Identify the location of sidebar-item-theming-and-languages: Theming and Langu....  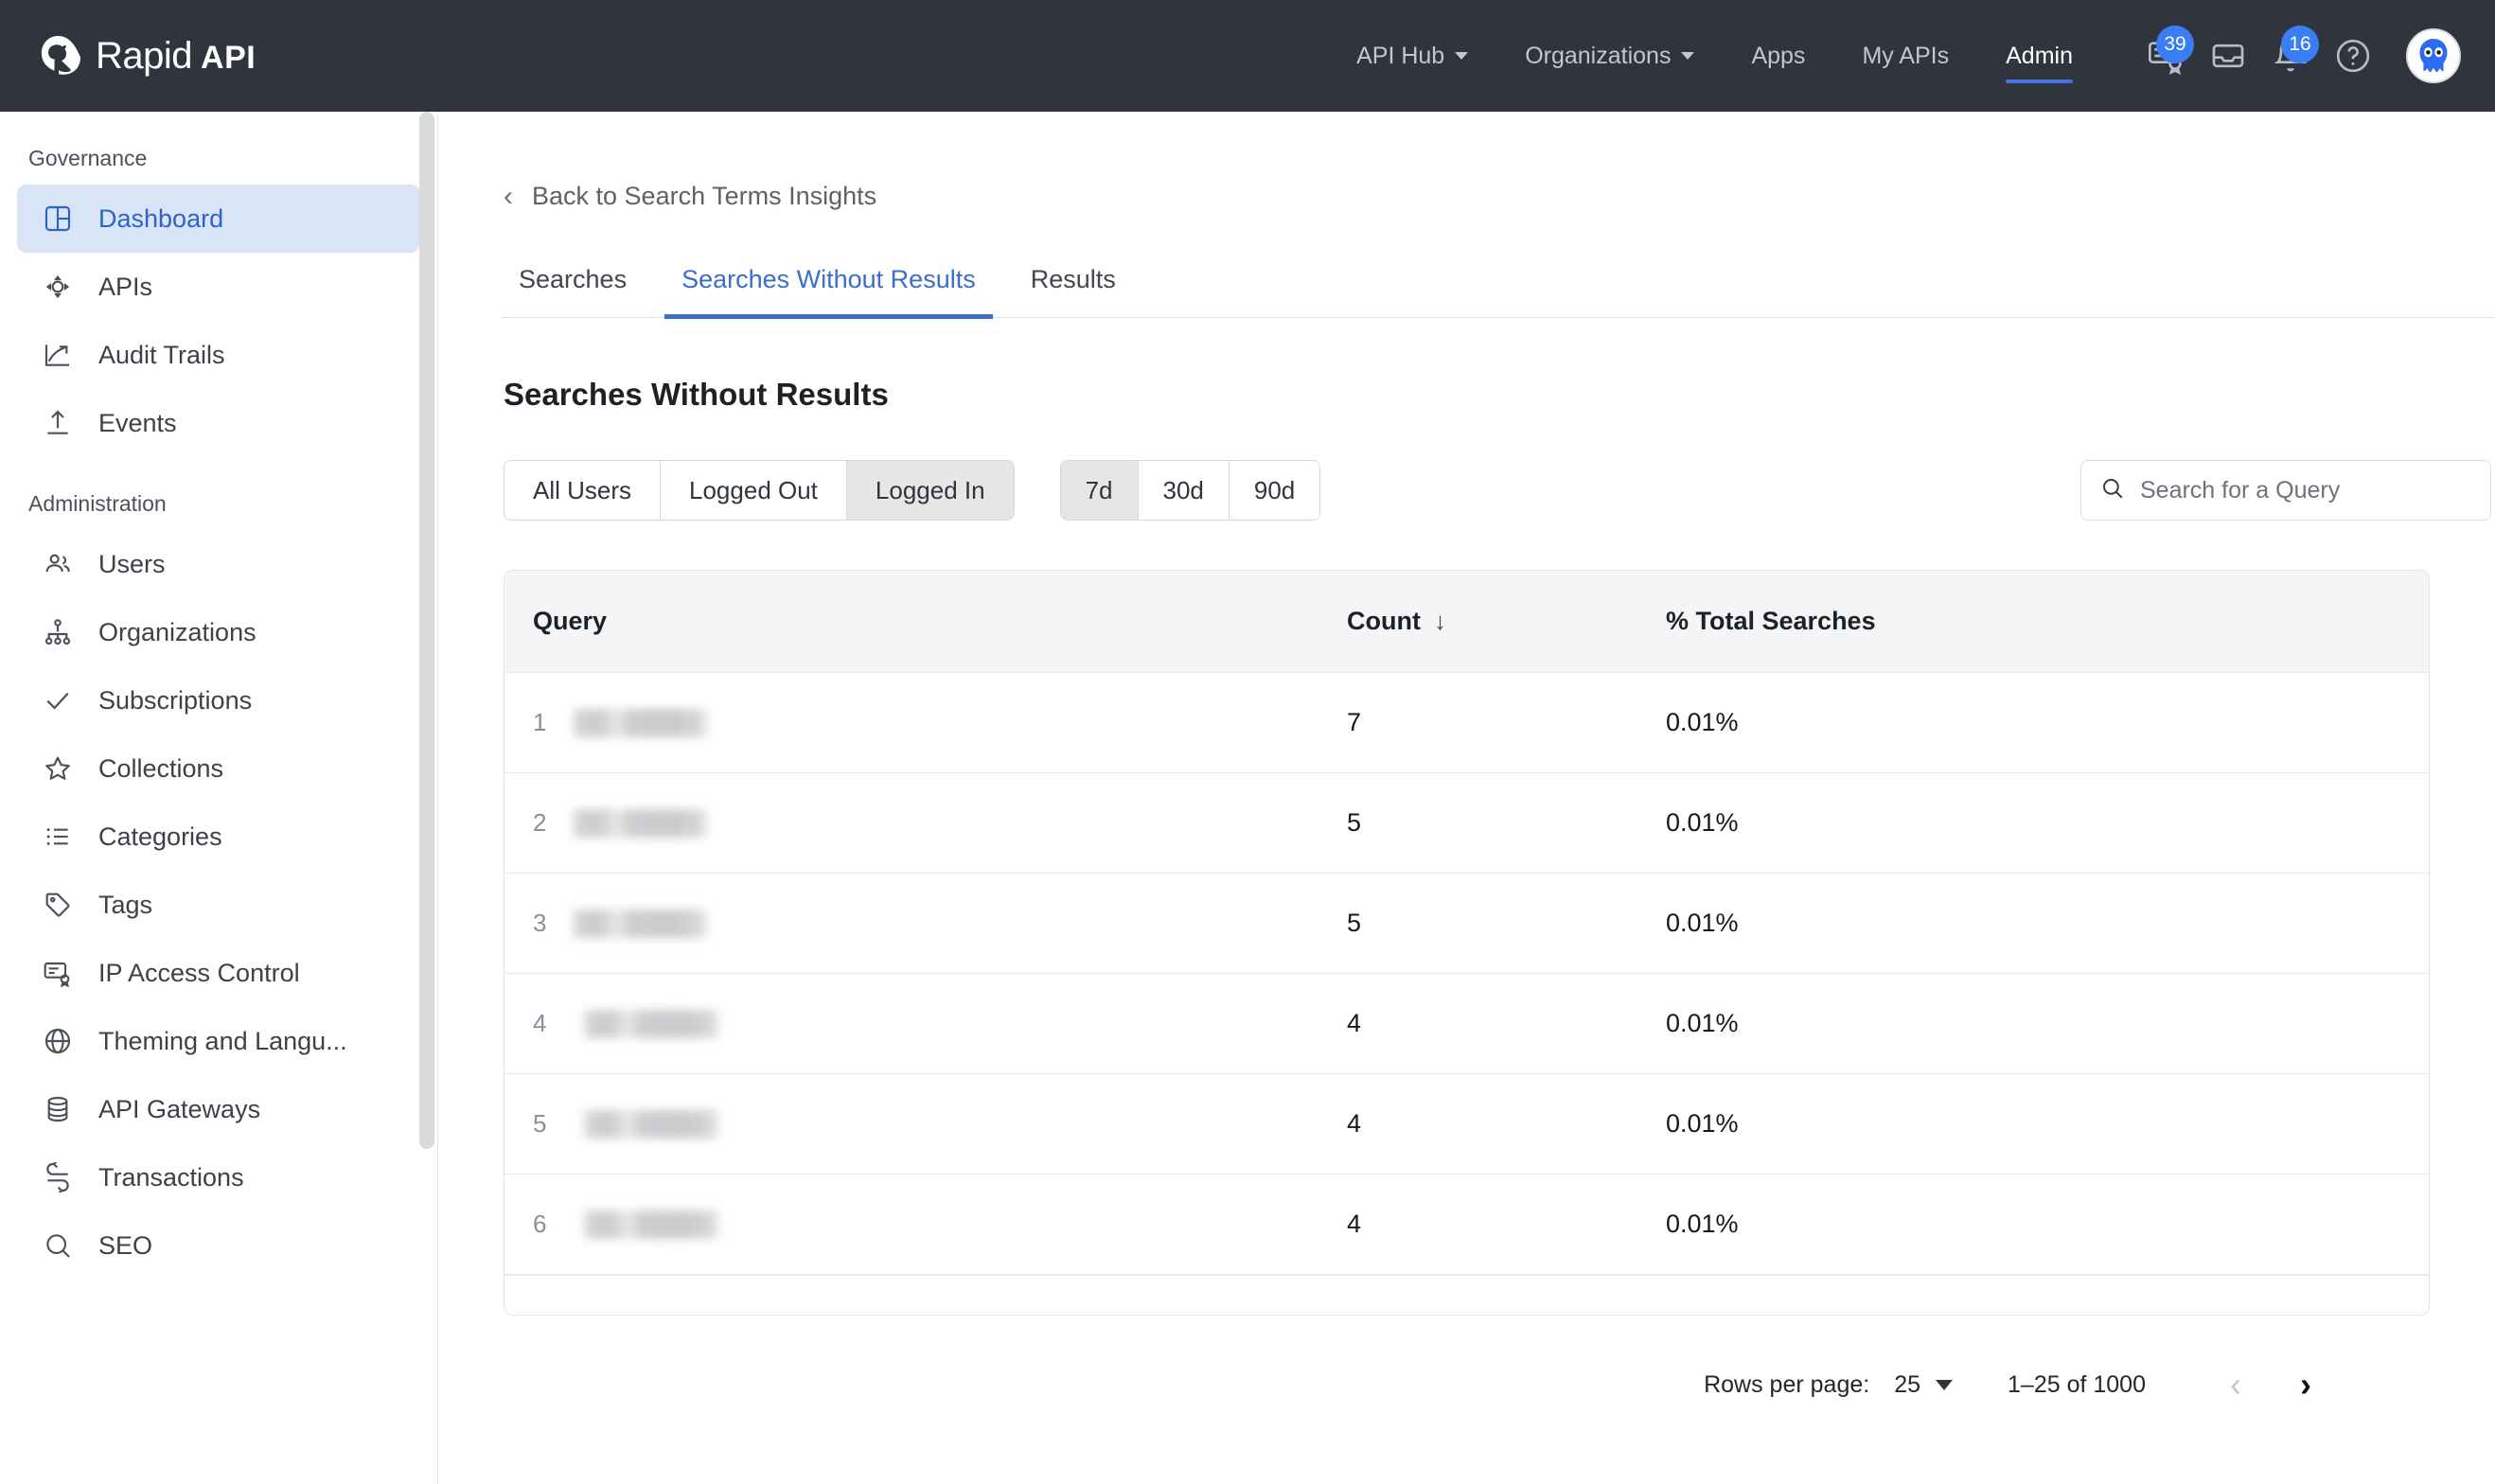
(219, 1041).